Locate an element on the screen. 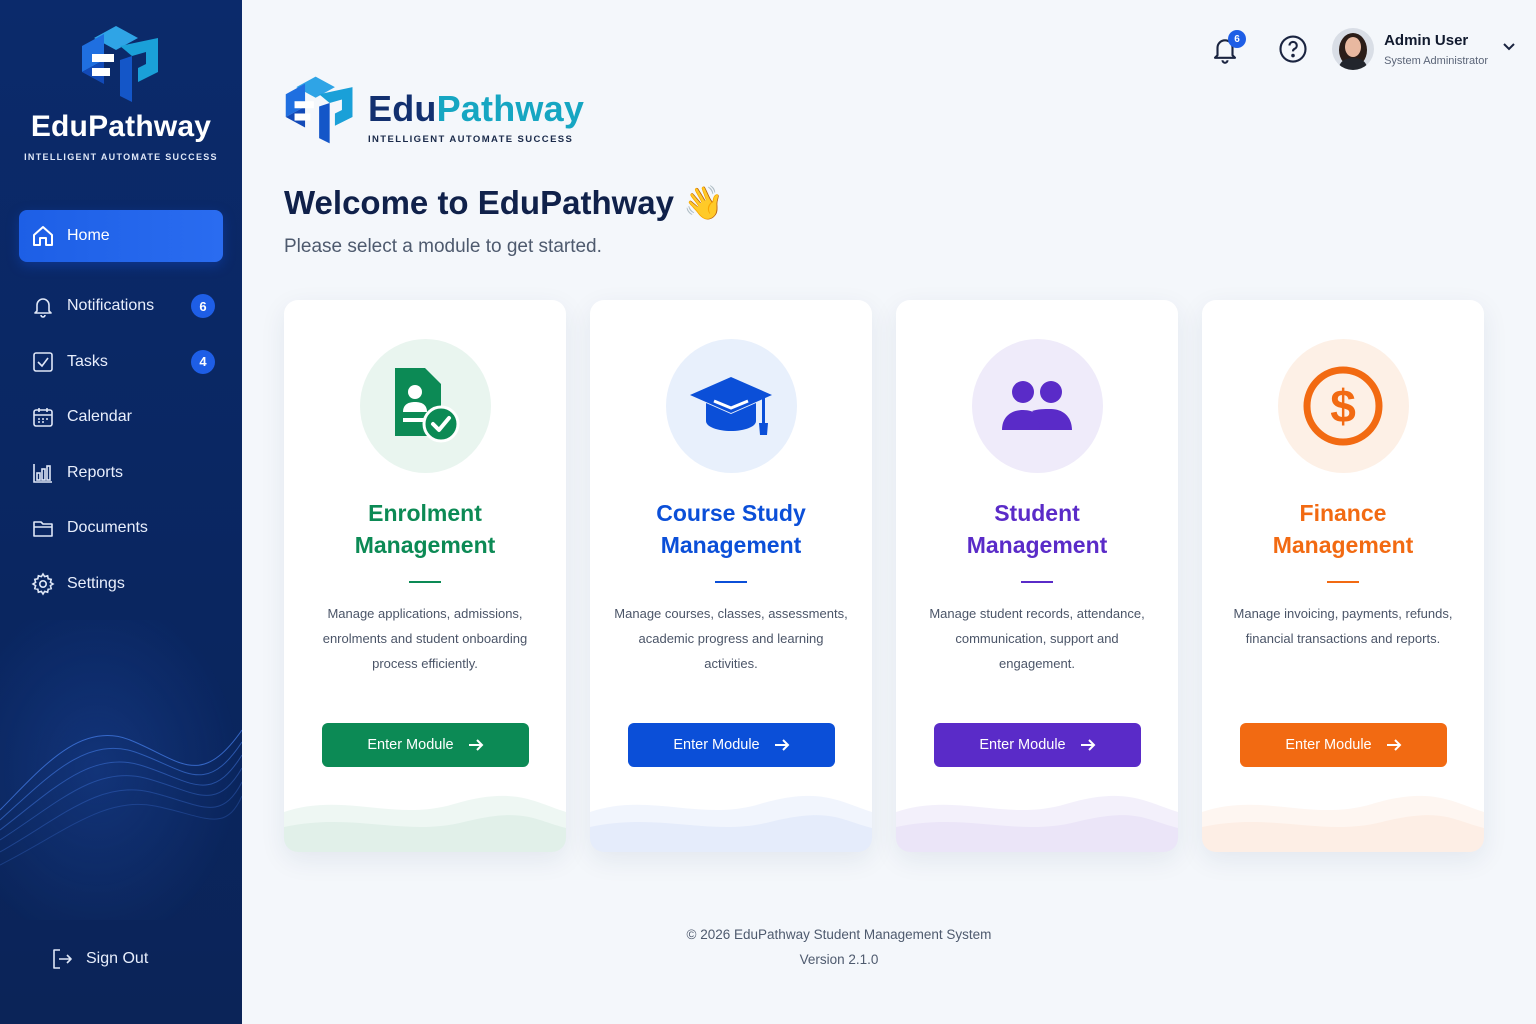  home-icon is located at coordinates (43, 236).